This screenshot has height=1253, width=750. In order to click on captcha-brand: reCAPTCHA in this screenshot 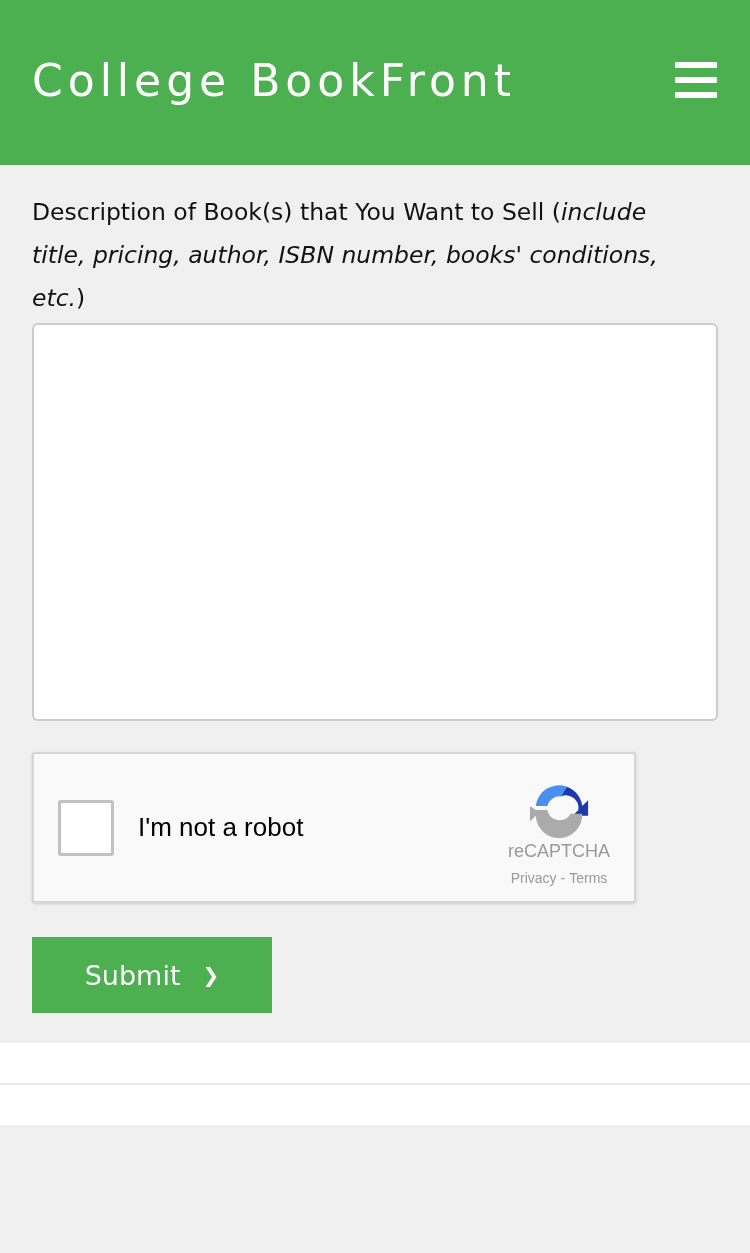, I will do `click(559, 851)`.